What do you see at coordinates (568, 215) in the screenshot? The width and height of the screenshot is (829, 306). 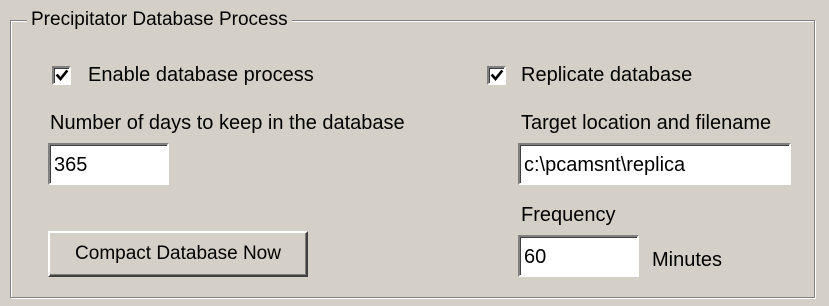 I see `frequency-label: Frequency` at bounding box center [568, 215].